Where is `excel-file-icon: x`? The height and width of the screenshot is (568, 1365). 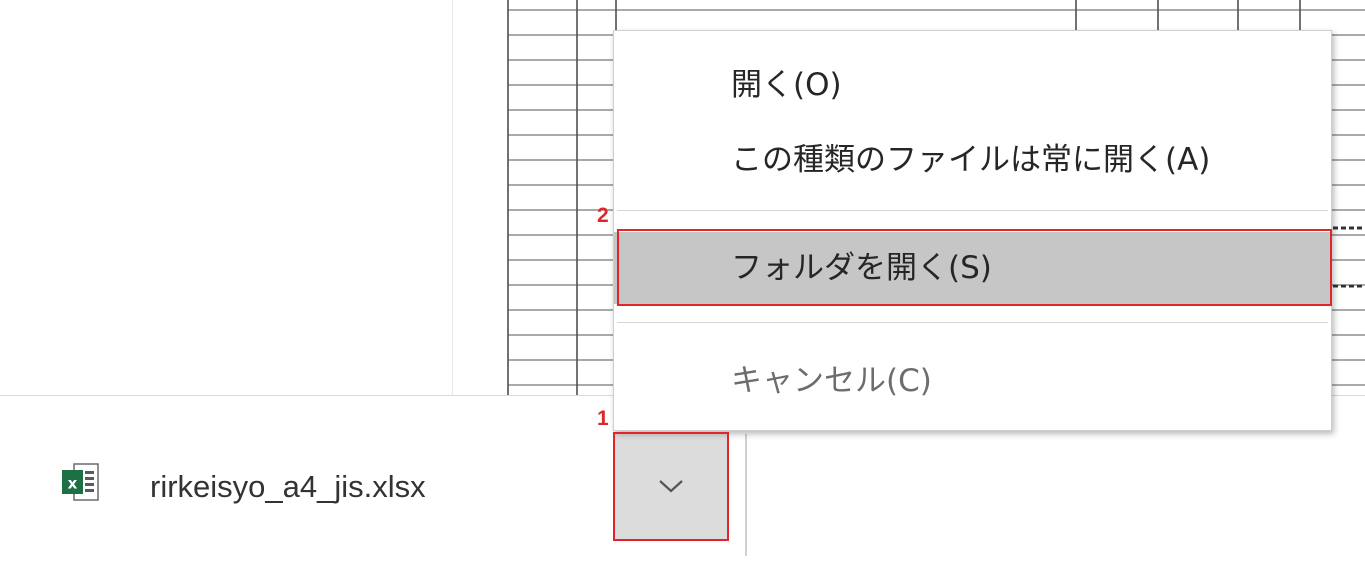 excel-file-icon: x is located at coordinates (81, 483).